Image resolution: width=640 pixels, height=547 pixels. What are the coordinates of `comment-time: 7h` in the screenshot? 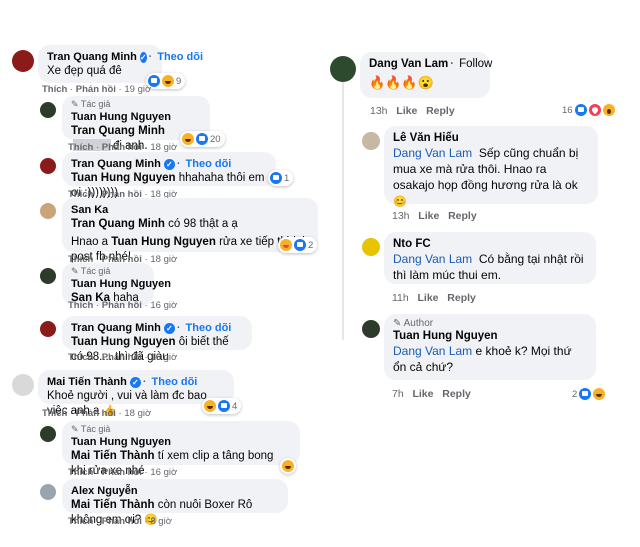 It's located at (398, 394).